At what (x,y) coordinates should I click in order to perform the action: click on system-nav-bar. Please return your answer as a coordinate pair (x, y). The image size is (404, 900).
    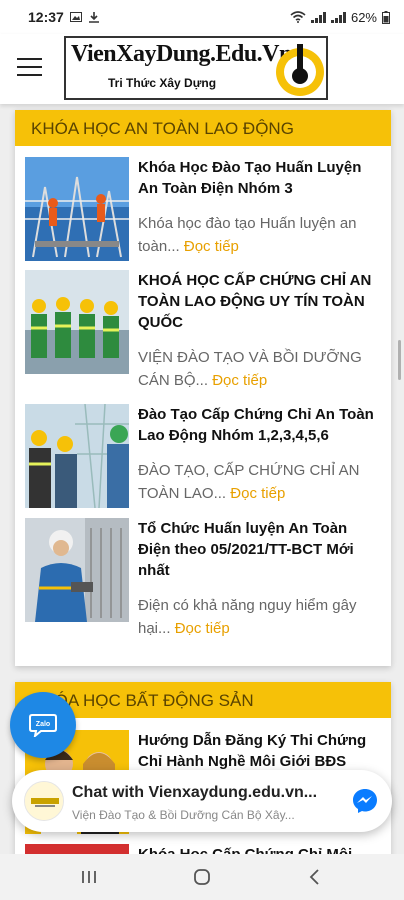
    Looking at the image, I should click on (202, 877).